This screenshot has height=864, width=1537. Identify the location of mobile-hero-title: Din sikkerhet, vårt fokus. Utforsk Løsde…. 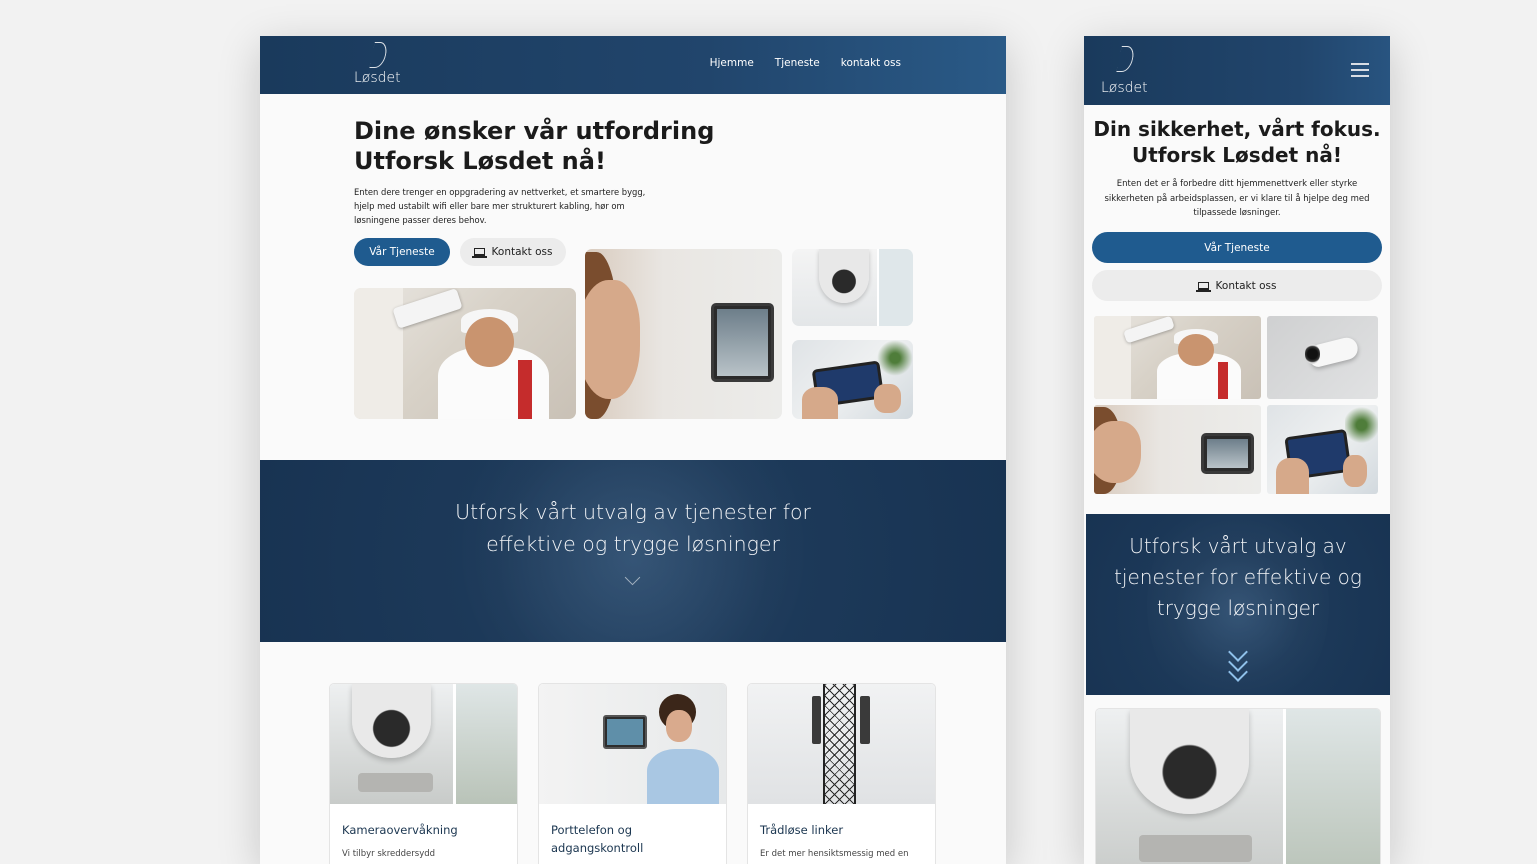
(1237, 142).